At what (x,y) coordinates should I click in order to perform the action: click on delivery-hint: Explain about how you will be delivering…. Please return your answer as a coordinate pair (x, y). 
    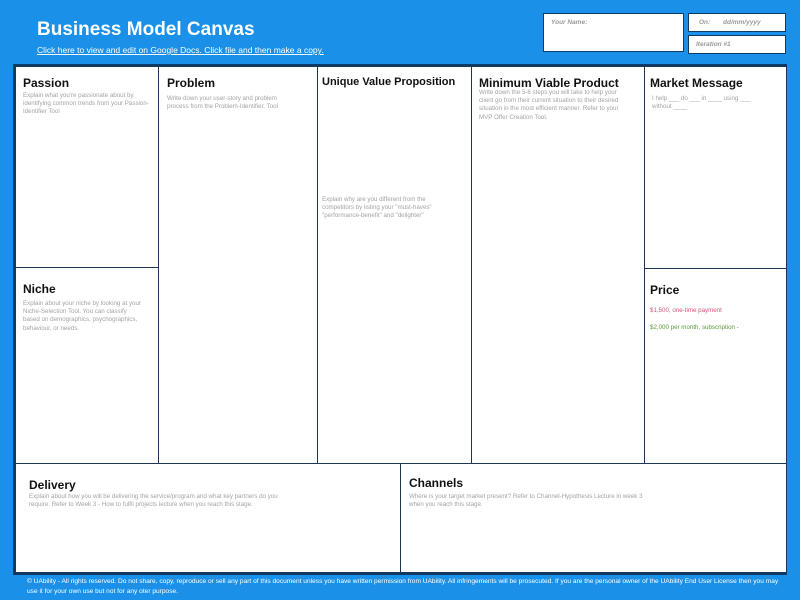
    Looking at the image, I should click on (153, 501).